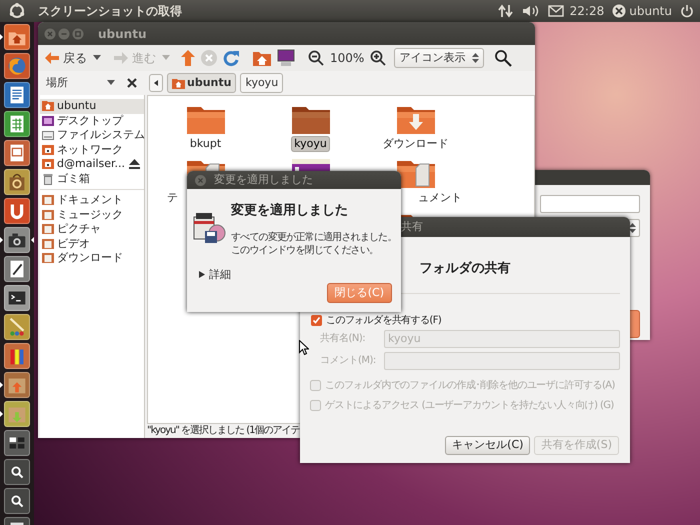 The width and height of the screenshot is (700, 525). What do you see at coordinates (92, 258) in the screenshot?
I see `sidebar-item: ダウンロード` at bounding box center [92, 258].